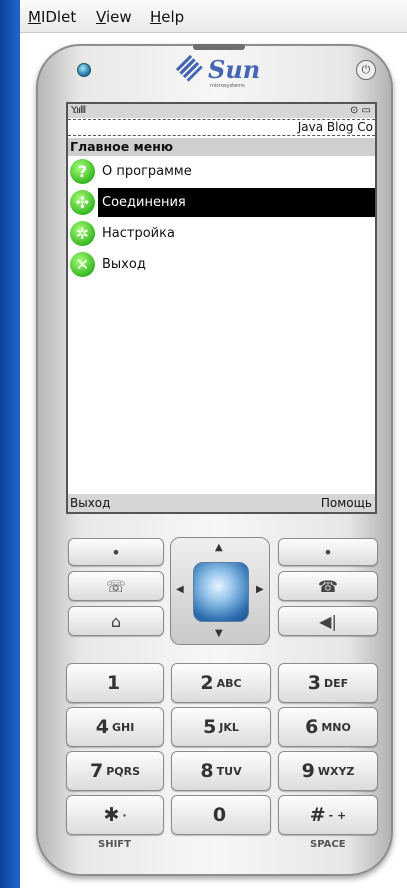 The image size is (407, 888). Describe the element at coordinates (328, 815) in the screenshot. I see `key-hash: # - +` at that location.